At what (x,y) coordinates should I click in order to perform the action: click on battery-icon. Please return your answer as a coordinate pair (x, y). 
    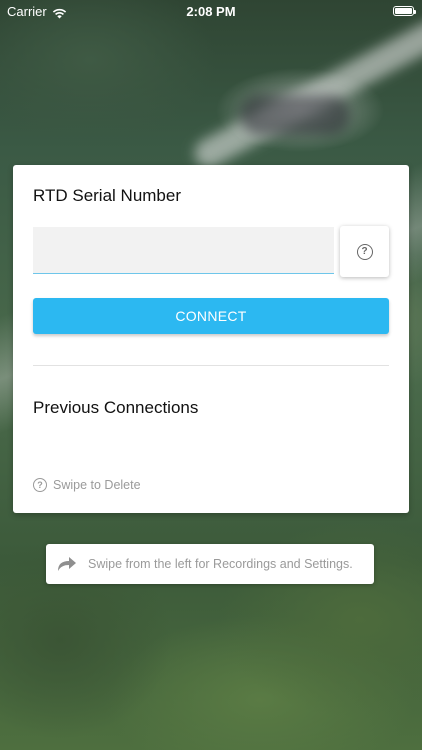
    Looking at the image, I should click on (404, 11).